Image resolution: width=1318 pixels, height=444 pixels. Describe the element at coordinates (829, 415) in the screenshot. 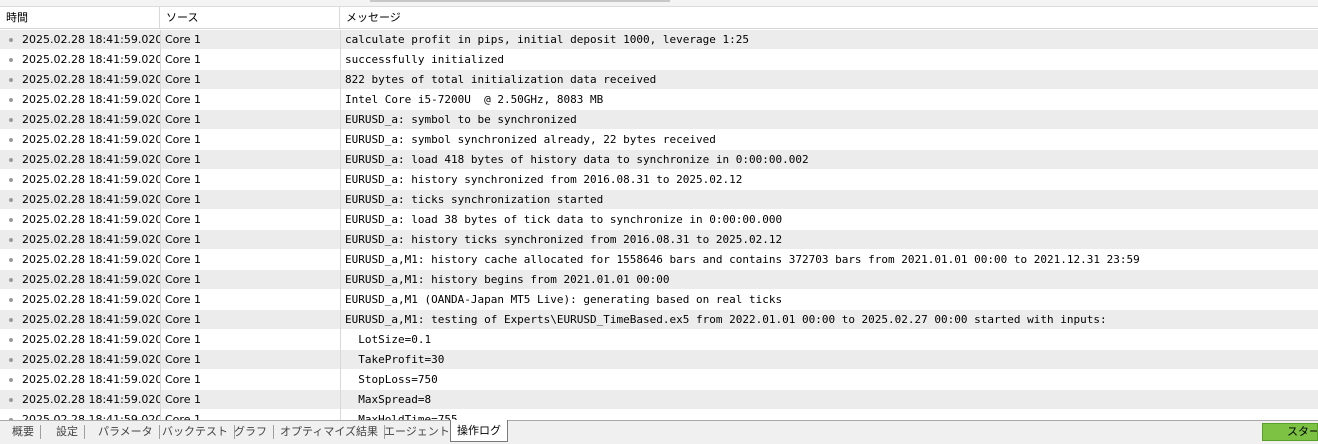

I see `row-message: MaxHoldTime=755` at that location.